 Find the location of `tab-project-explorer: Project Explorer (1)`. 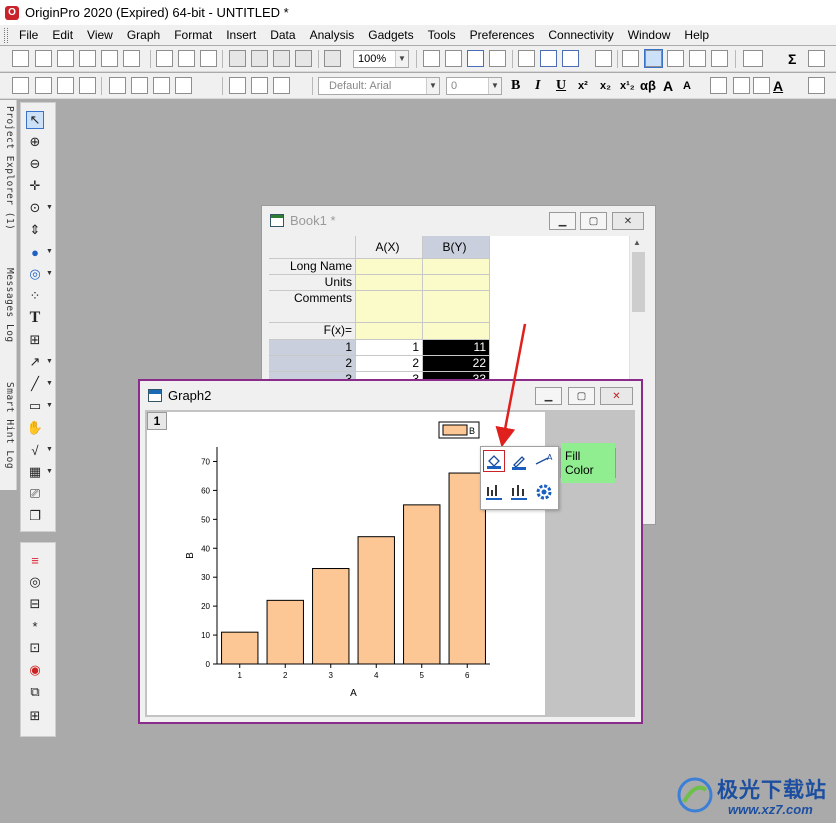

tab-project-explorer: Project Explorer (1) is located at coordinates (8, 168).